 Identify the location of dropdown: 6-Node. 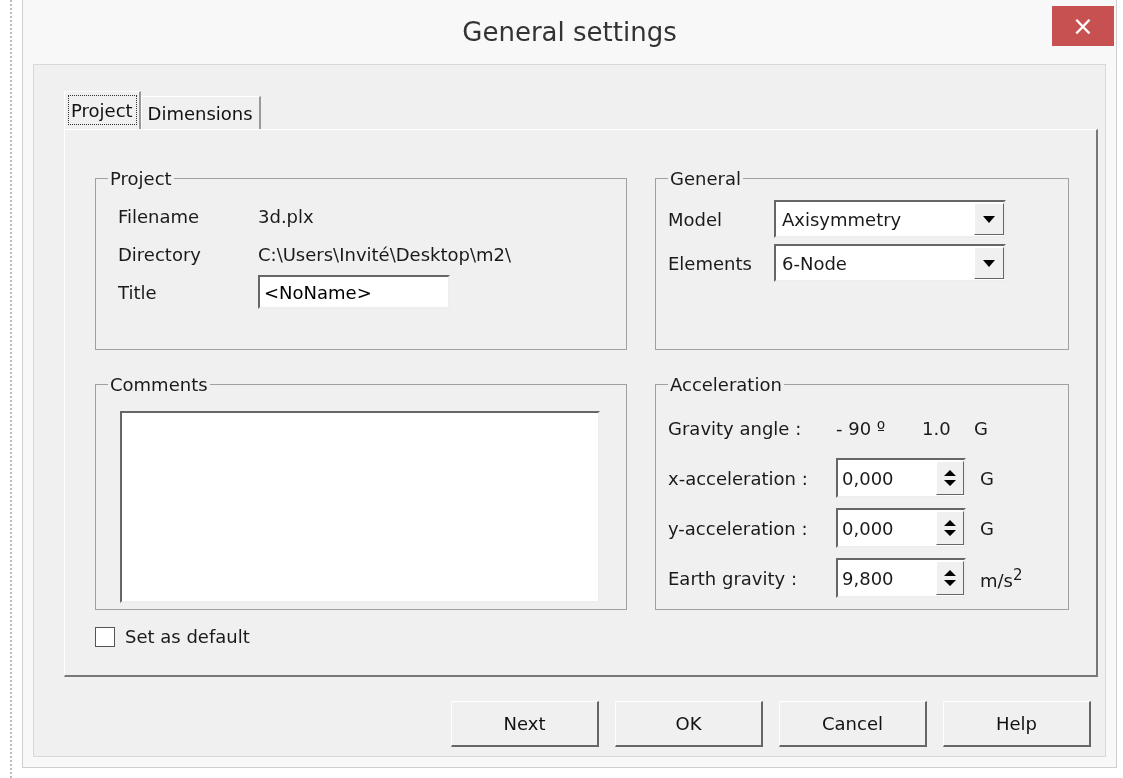
(890, 263).